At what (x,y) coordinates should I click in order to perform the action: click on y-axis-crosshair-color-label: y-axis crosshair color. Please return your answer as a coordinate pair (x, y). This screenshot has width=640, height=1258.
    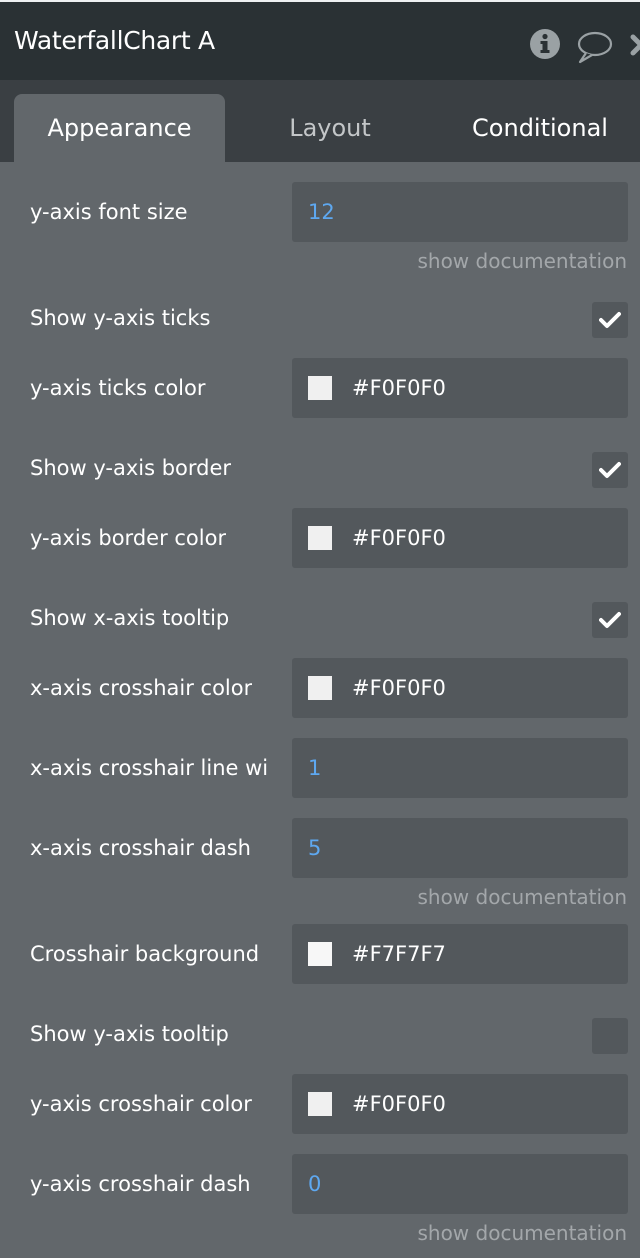
    Looking at the image, I should click on (141, 1104).